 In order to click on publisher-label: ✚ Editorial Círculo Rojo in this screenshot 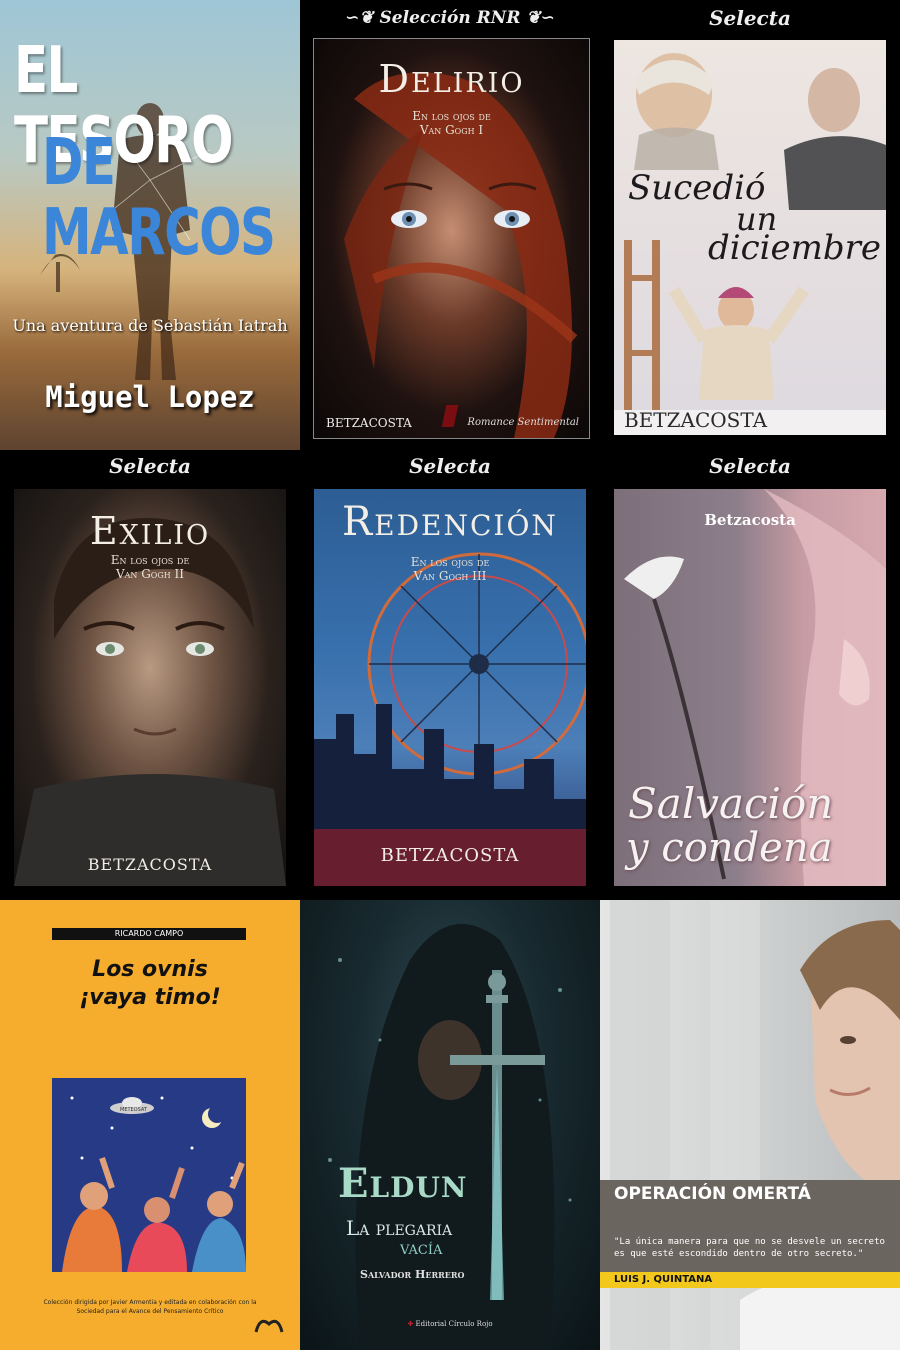, I will do `click(450, 1324)`.